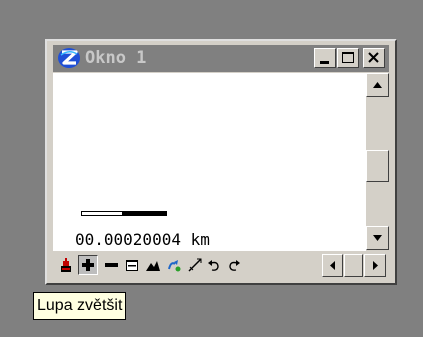  I want to click on scale-label: 00.00020004 km, so click(142, 239).